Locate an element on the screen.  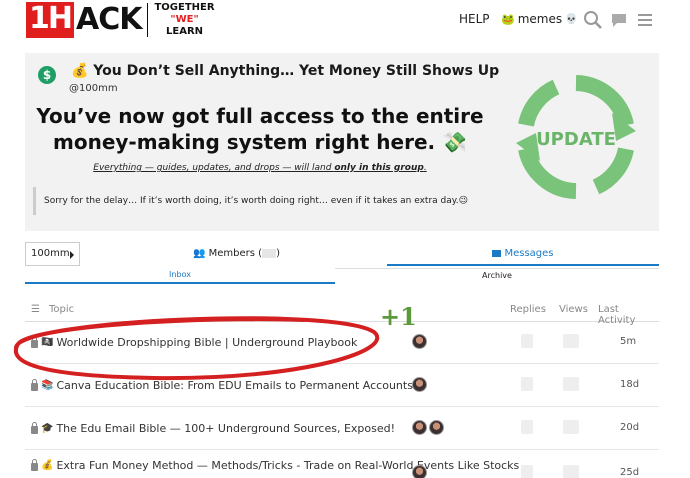
user-menu: 🐸 memes 💀 is located at coordinates (539, 19).